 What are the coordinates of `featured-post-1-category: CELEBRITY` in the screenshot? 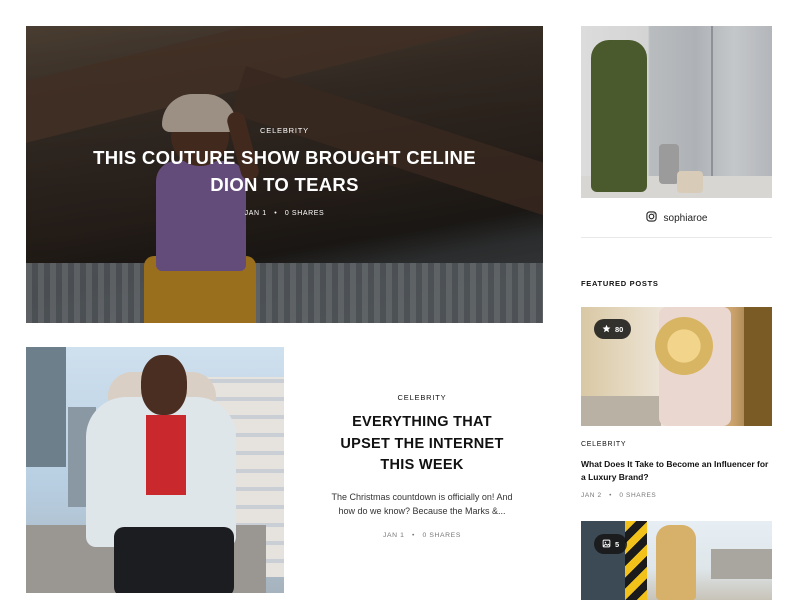 It's located at (676, 444).